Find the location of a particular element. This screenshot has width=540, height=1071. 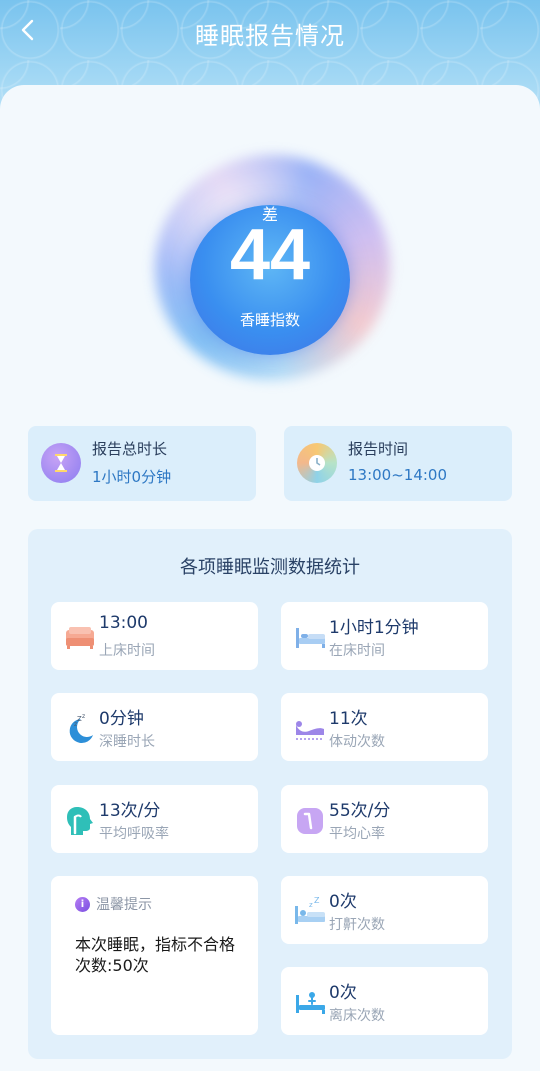

score-label: 香睡指数 is located at coordinates (269, 320).